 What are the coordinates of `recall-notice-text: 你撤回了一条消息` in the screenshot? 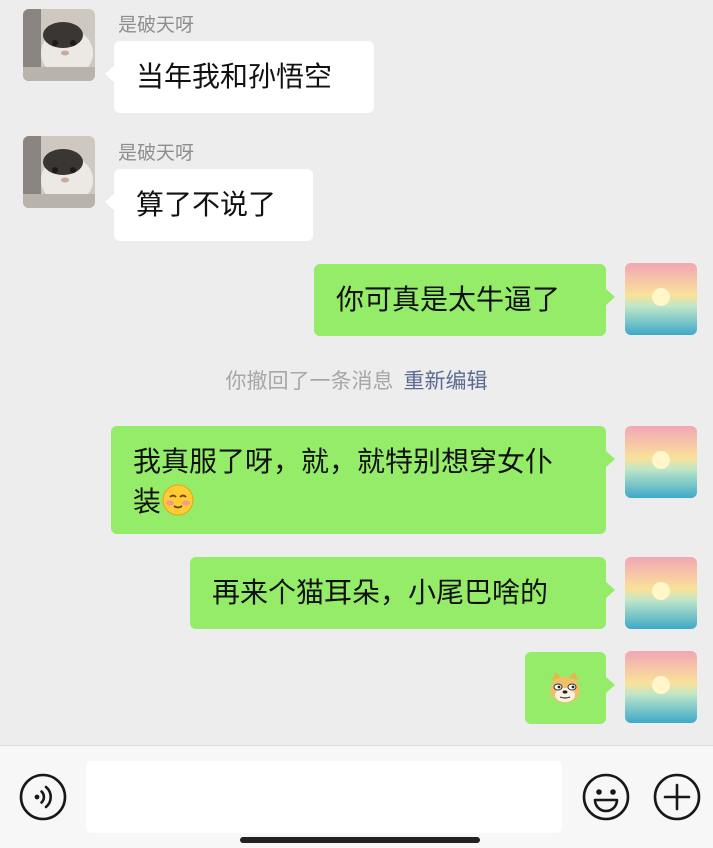 It's located at (309, 381).